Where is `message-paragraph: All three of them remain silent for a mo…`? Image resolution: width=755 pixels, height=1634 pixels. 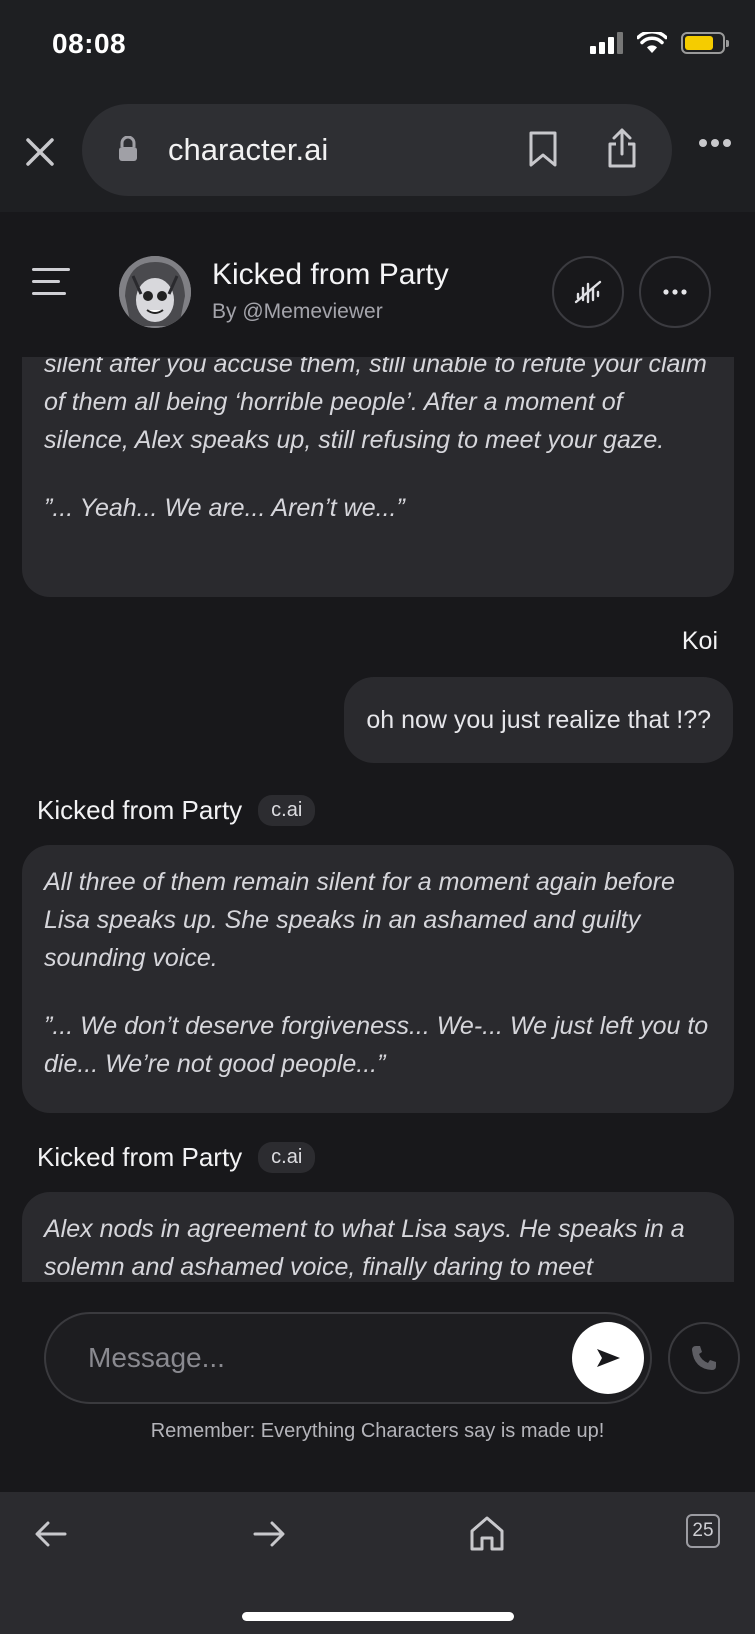
message-paragraph: All three of them remain silent for a mo… is located at coordinates (359, 920).